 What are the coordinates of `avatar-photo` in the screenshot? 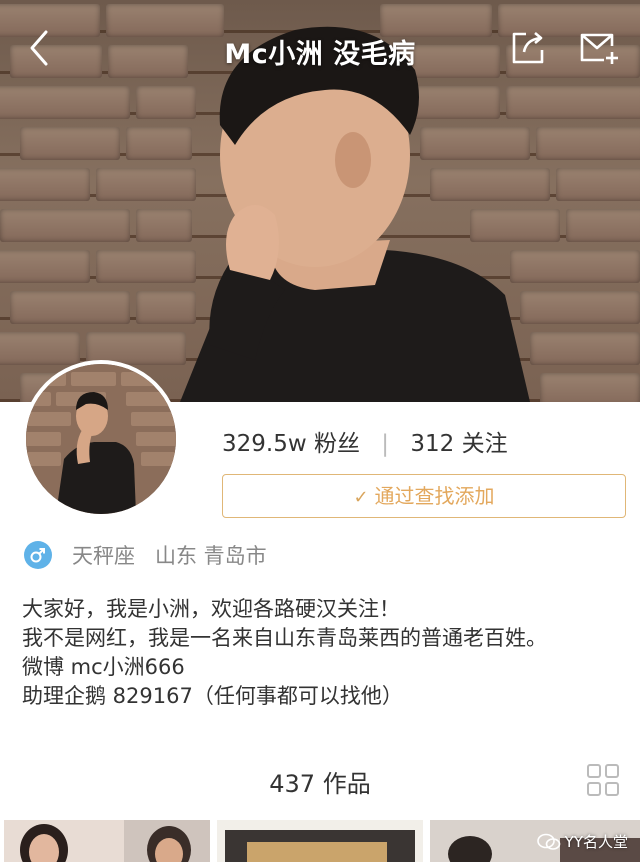 It's located at (101, 439).